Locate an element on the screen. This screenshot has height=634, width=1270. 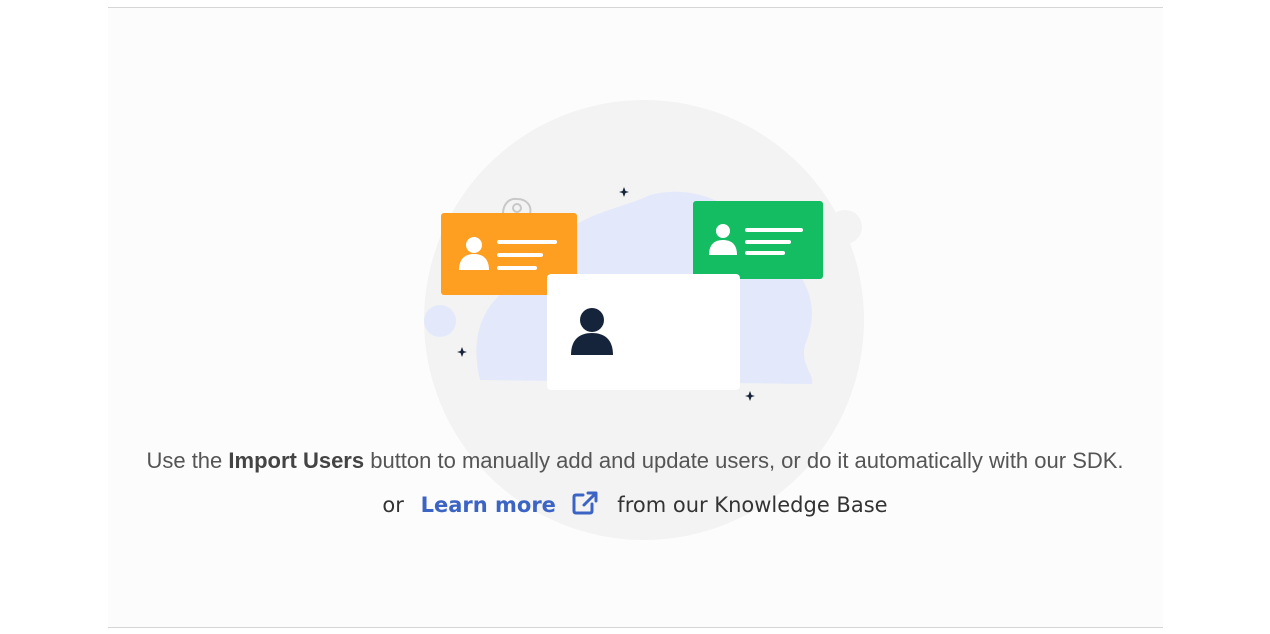
import-users-emphasis: Import Users is located at coordinates (296, 460).